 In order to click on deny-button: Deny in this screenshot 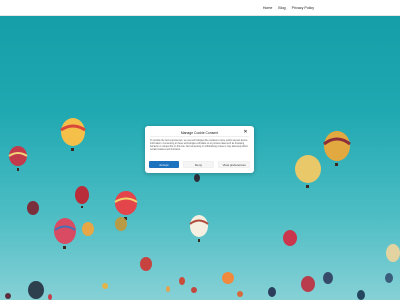, I will do `click(198, 164)`.